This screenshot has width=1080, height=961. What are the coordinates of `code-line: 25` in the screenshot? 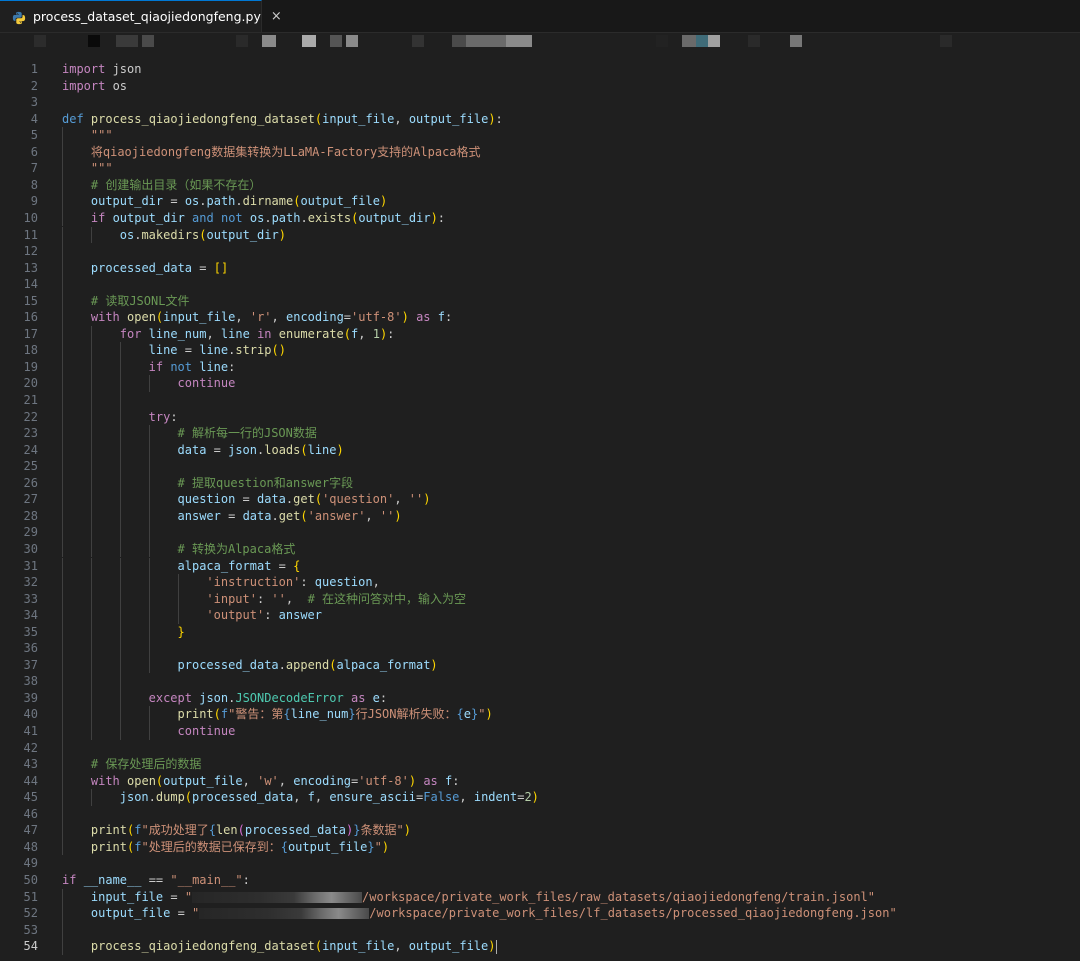 It's located at (540, 466).